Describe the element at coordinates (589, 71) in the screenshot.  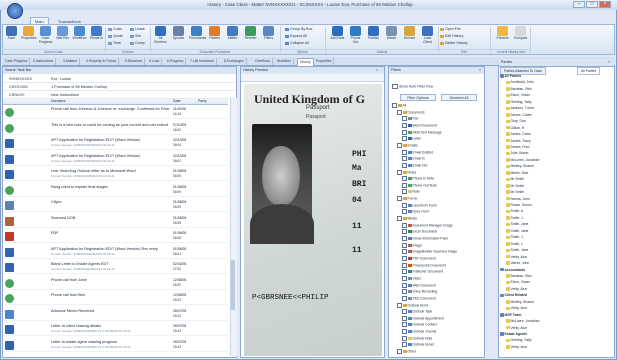
I see `tab-all-parties: All Parties` at that location.